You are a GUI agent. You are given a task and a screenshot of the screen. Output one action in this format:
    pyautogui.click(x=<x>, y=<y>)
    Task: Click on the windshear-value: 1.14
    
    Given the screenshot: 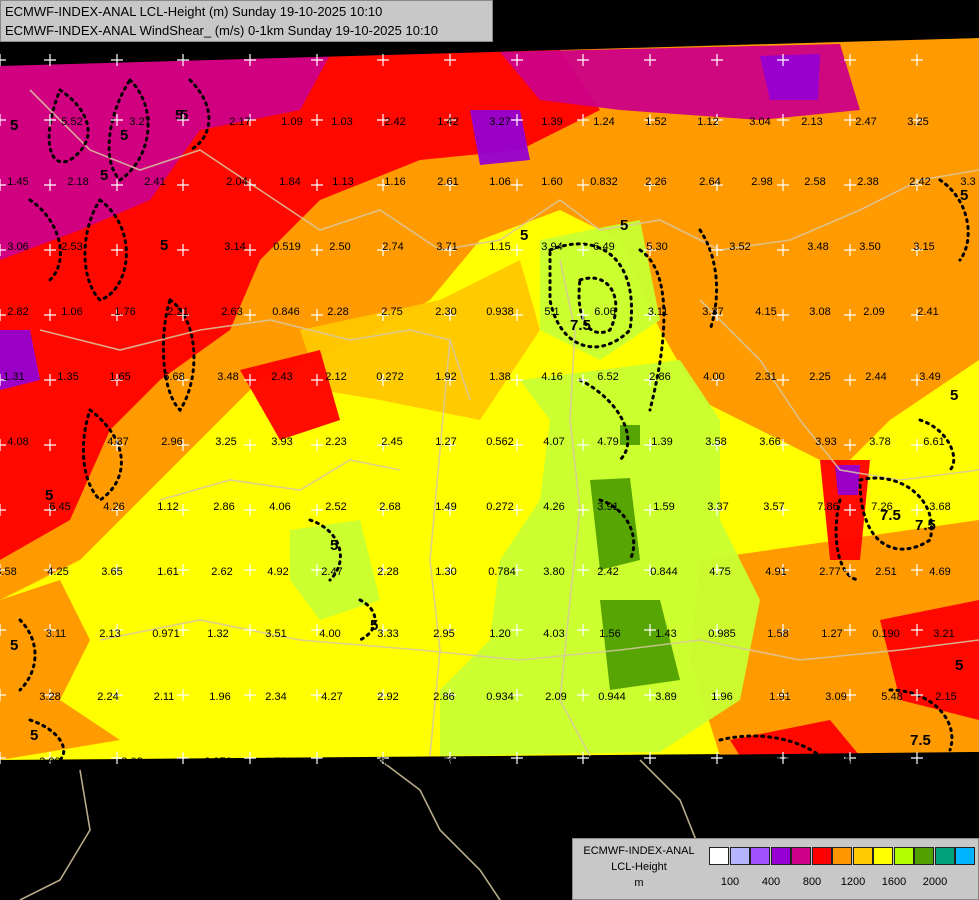 What is the action you would take?
    pyautogui.click(x=555, y=762)
    